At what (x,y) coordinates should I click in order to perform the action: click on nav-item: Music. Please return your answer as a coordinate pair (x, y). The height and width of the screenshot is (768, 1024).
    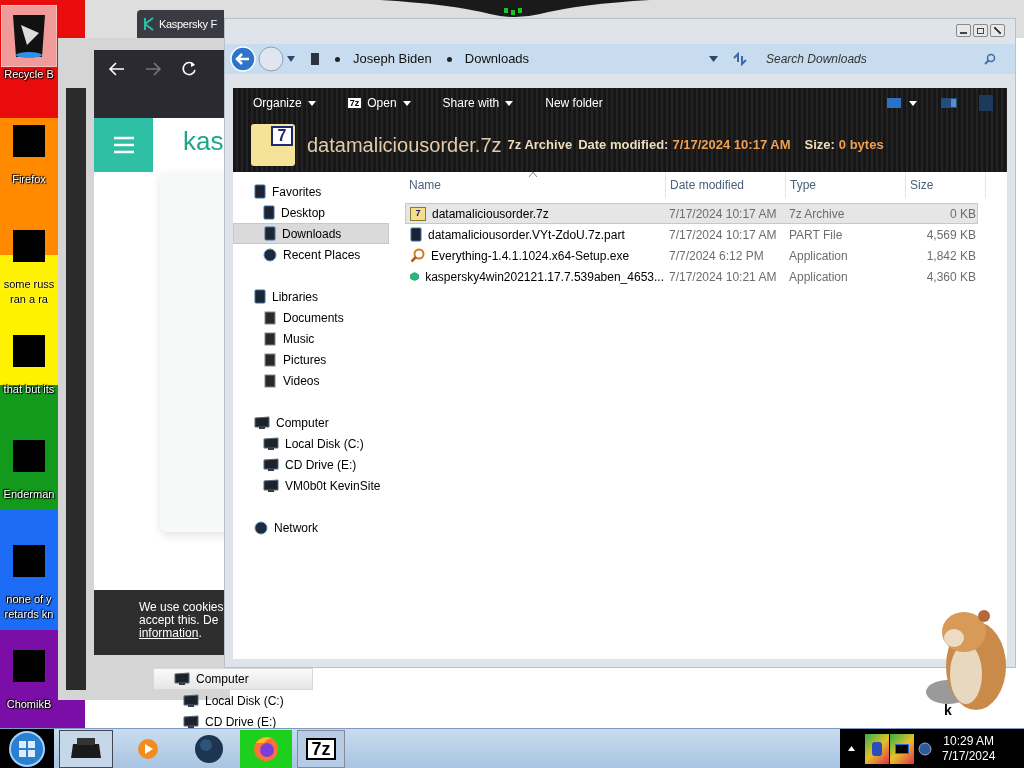
    Looking at the image, I should click on (311, 338).